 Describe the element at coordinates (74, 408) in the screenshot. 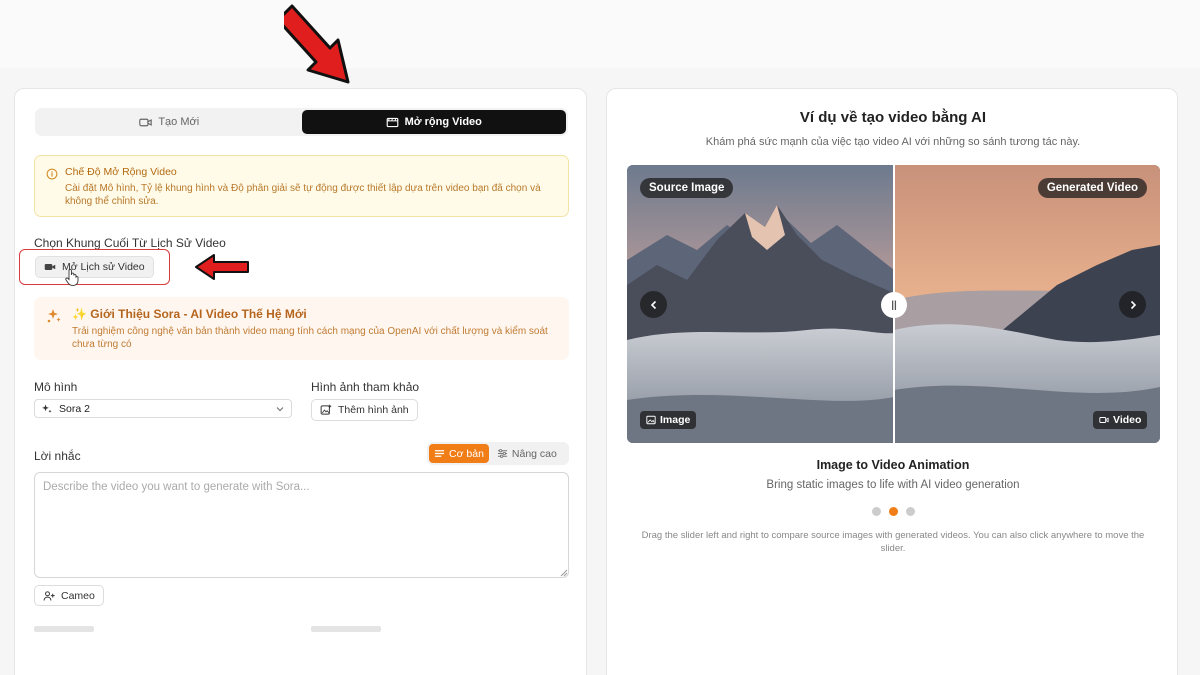

I see `model-value: Sora 2` at that location.